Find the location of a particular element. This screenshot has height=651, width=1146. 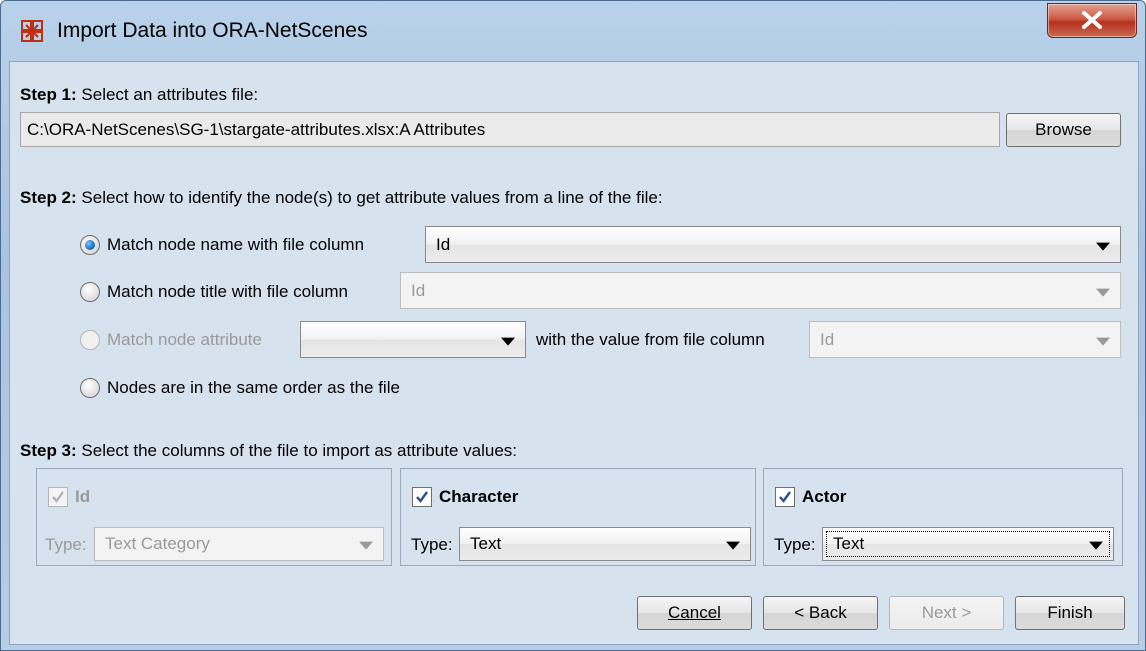

checkbox-actor is located at coordinates (785, 497).